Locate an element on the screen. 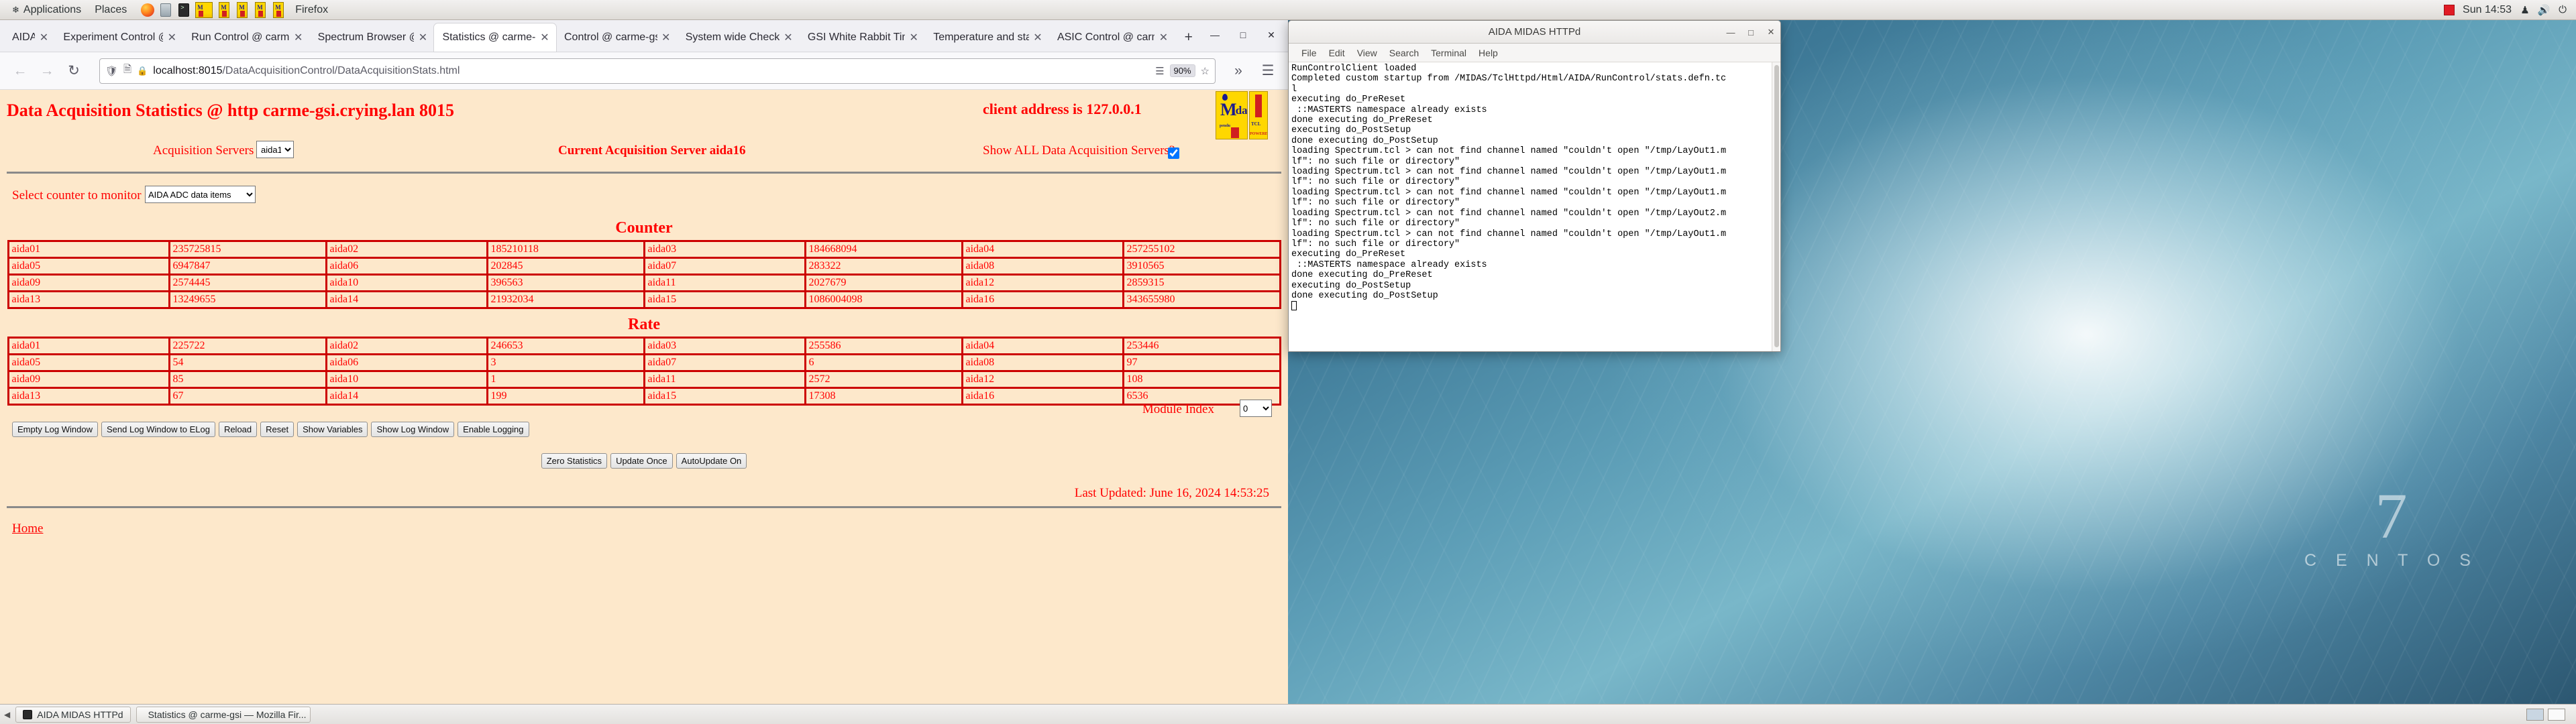 This screenshot has width=2576, height=724. home-link: Home is located at coordinates (27, 529).